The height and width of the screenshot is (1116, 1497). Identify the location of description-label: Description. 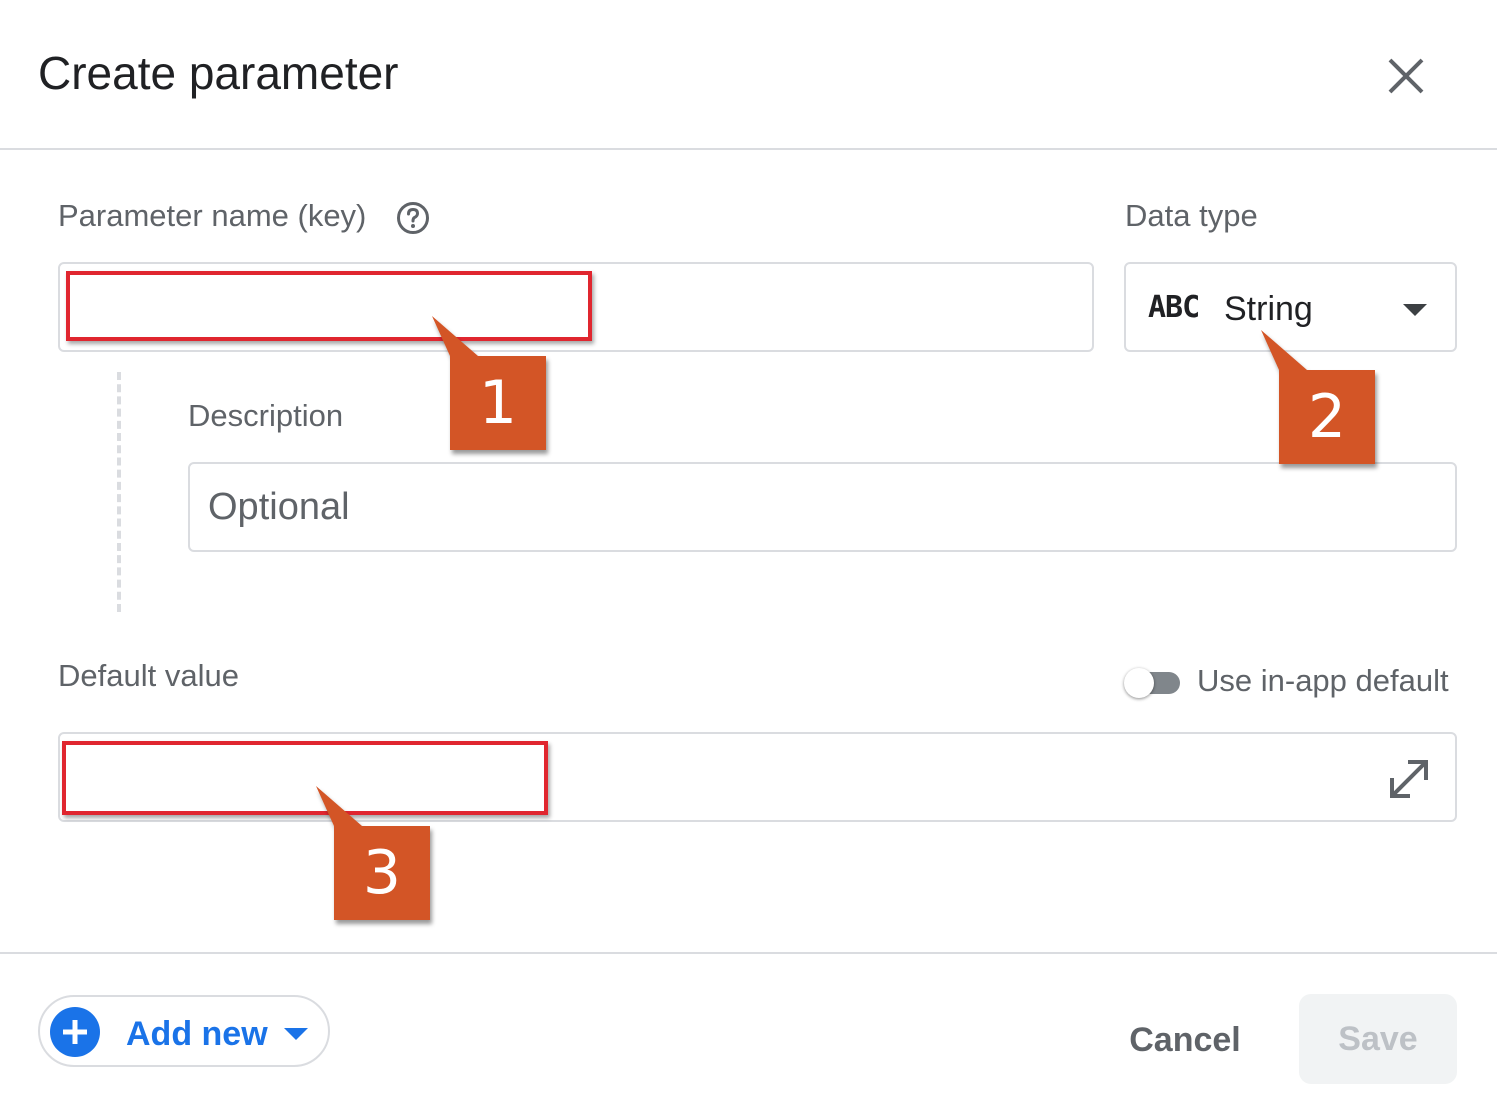
(266, 415).